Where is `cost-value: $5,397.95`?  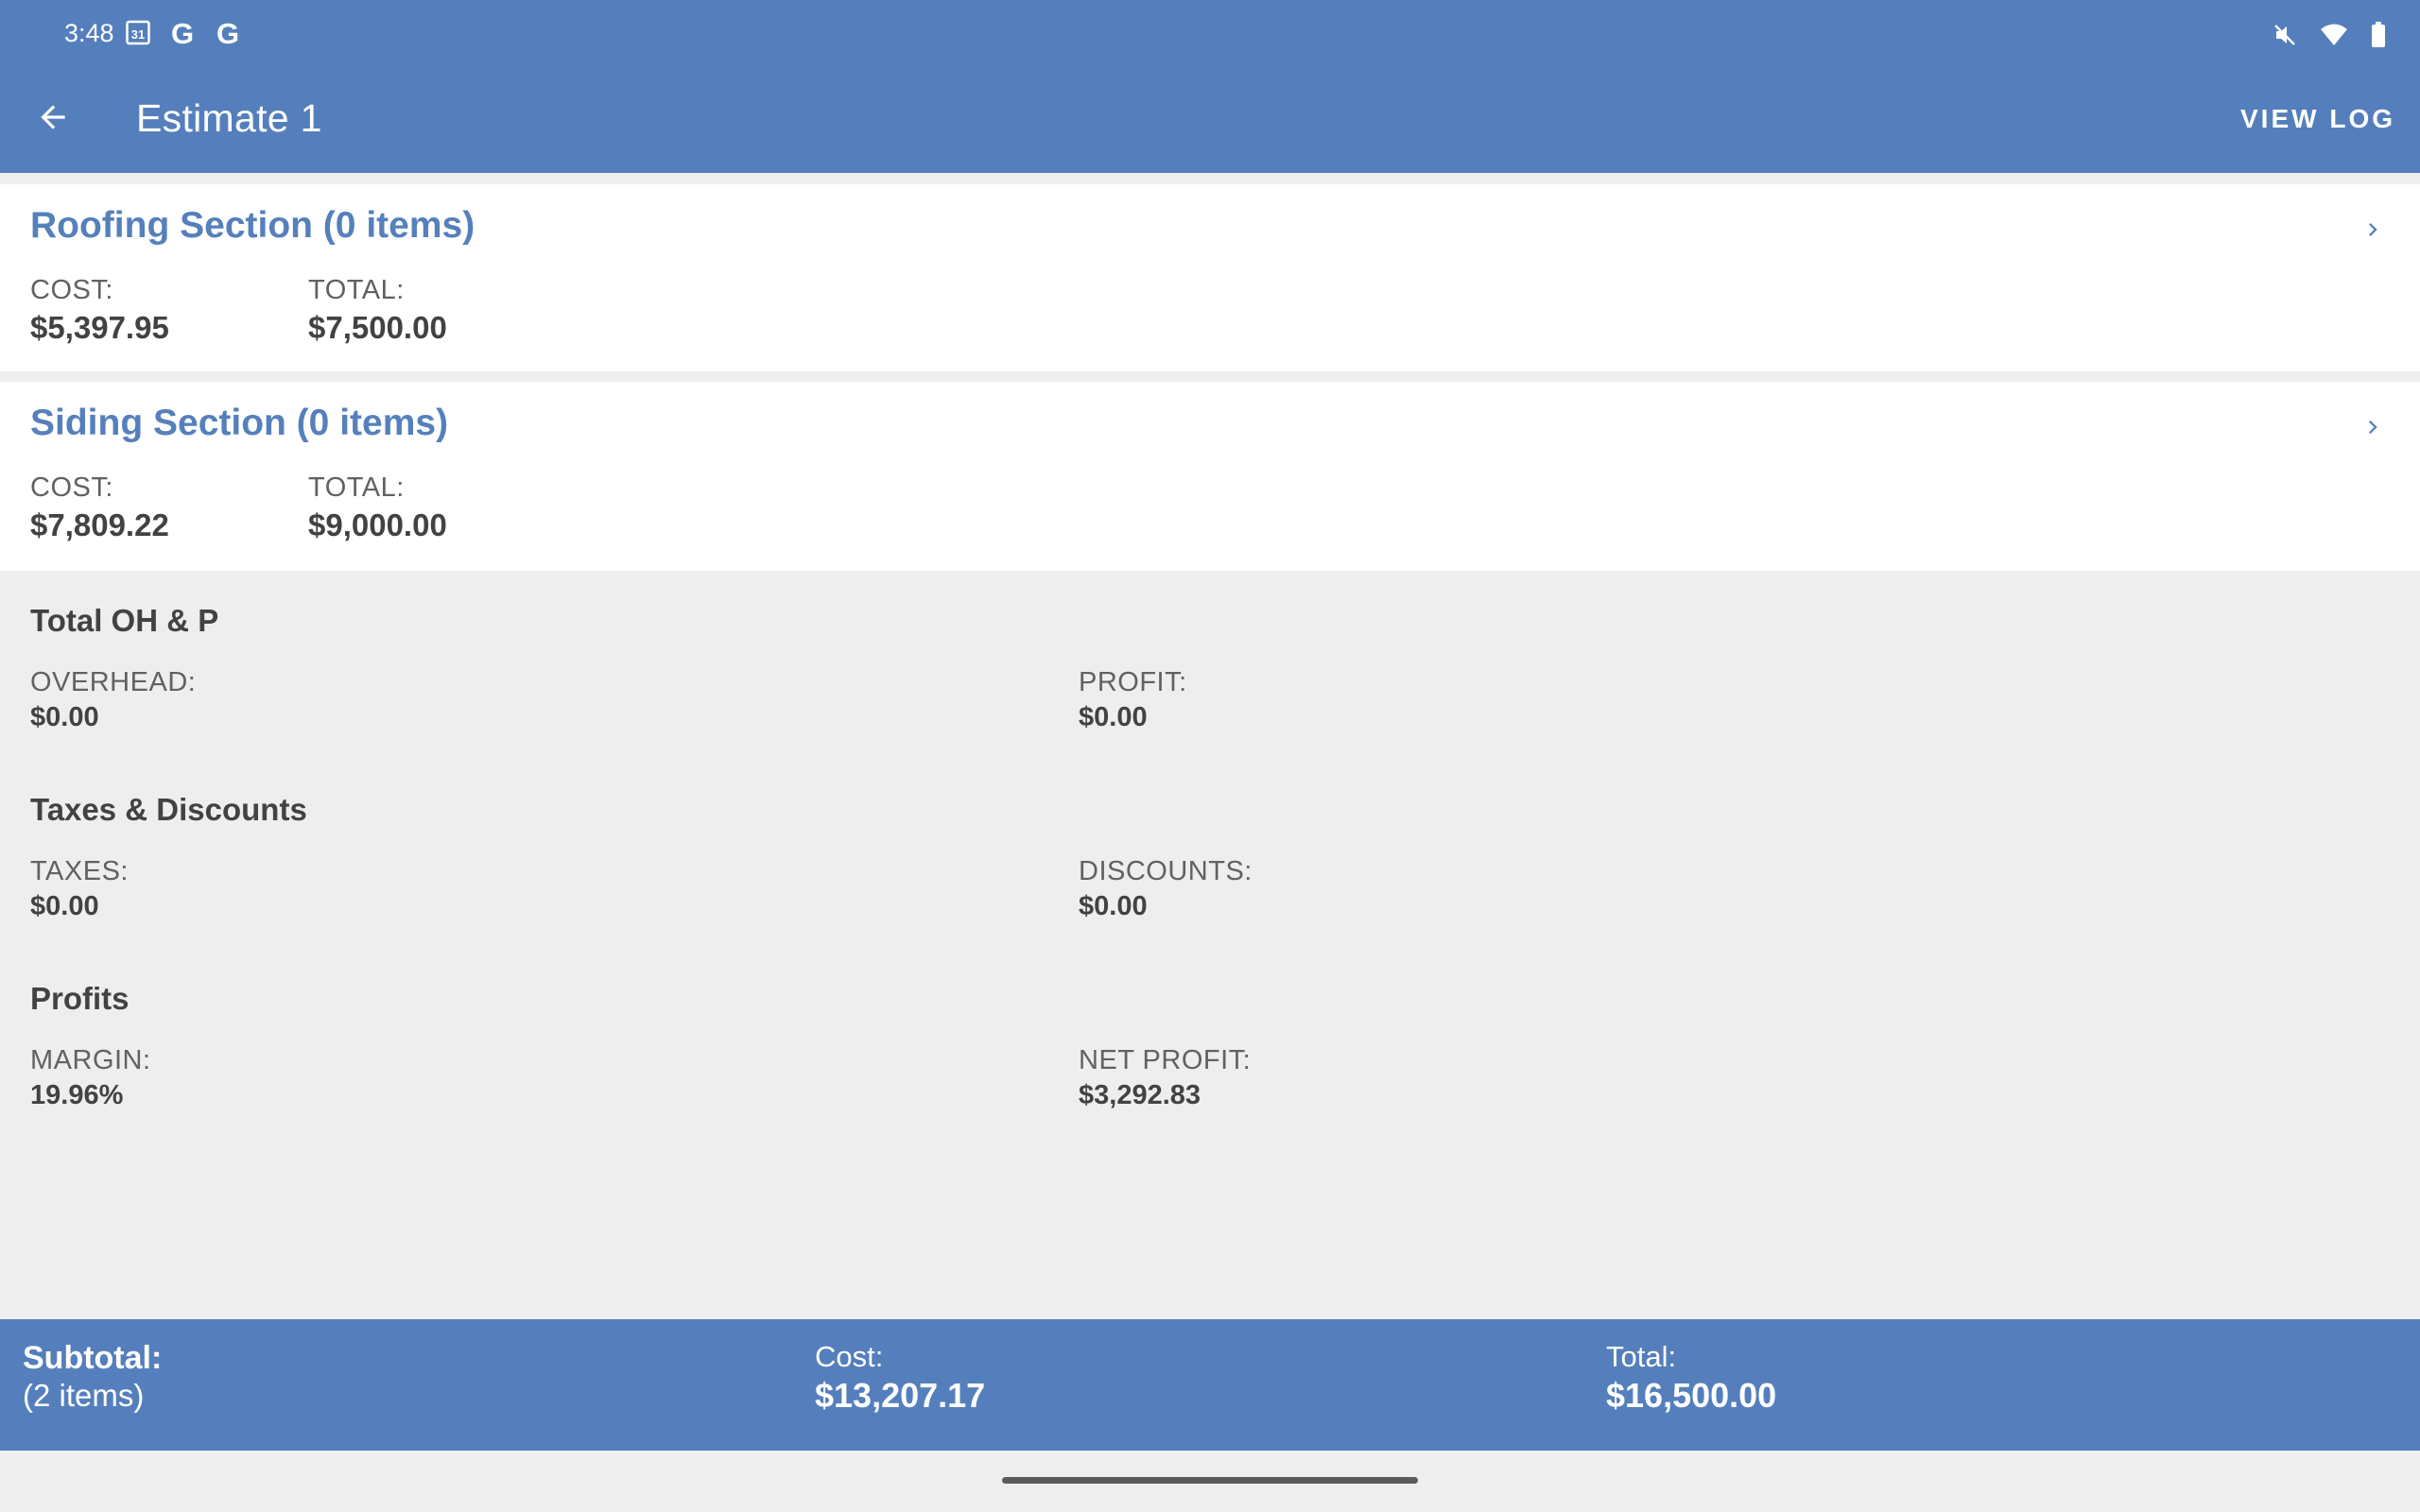
cost-value: $5,397.95 is located at coordinates (99, 327).